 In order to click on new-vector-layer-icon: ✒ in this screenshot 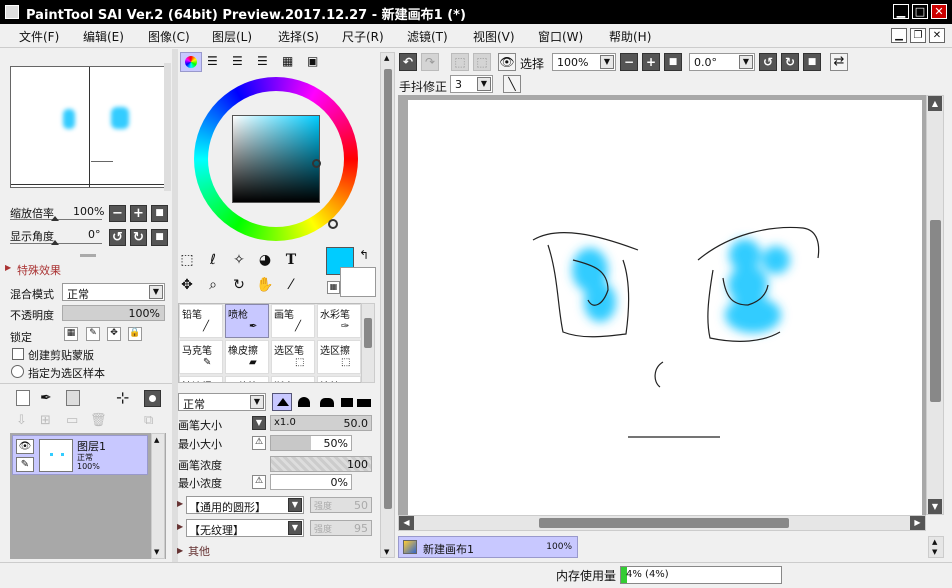, I will do `click(46, 398)`.